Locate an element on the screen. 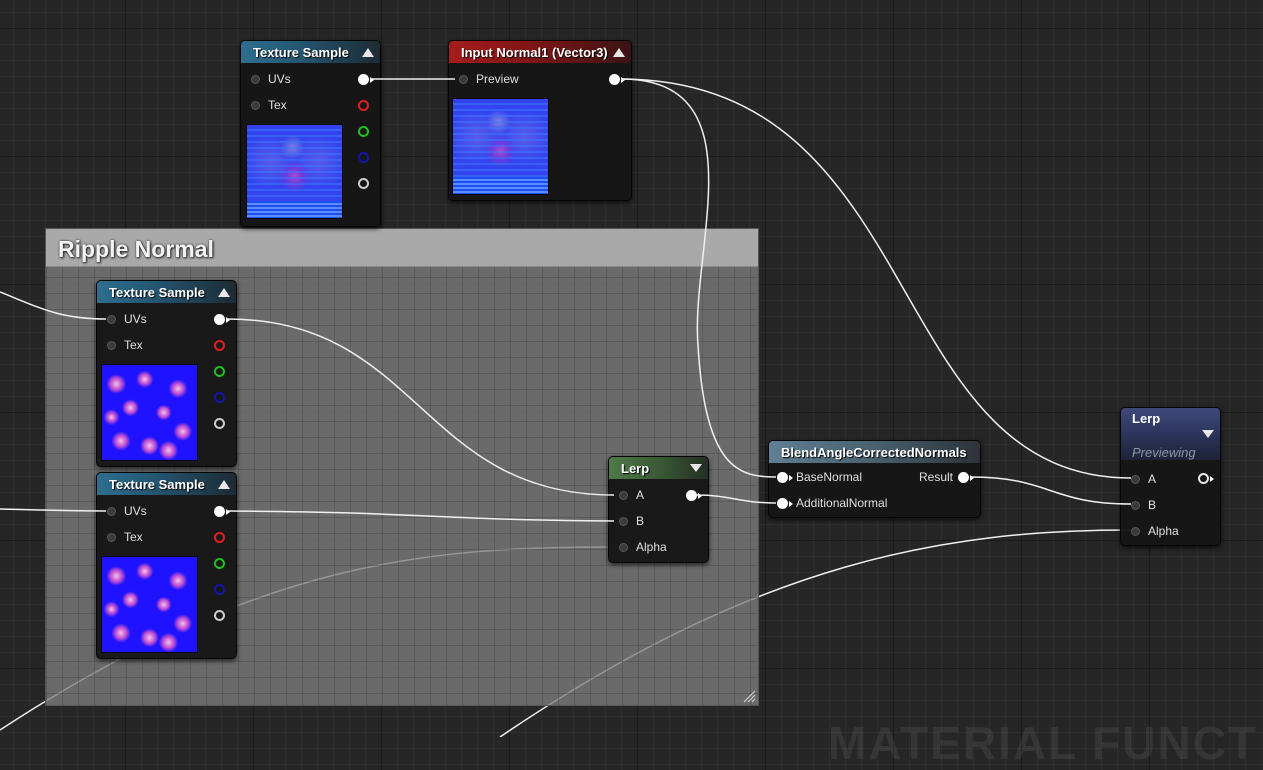  node-header: BlendAngleCorrectedNormals is located at coordinates (874, 452).